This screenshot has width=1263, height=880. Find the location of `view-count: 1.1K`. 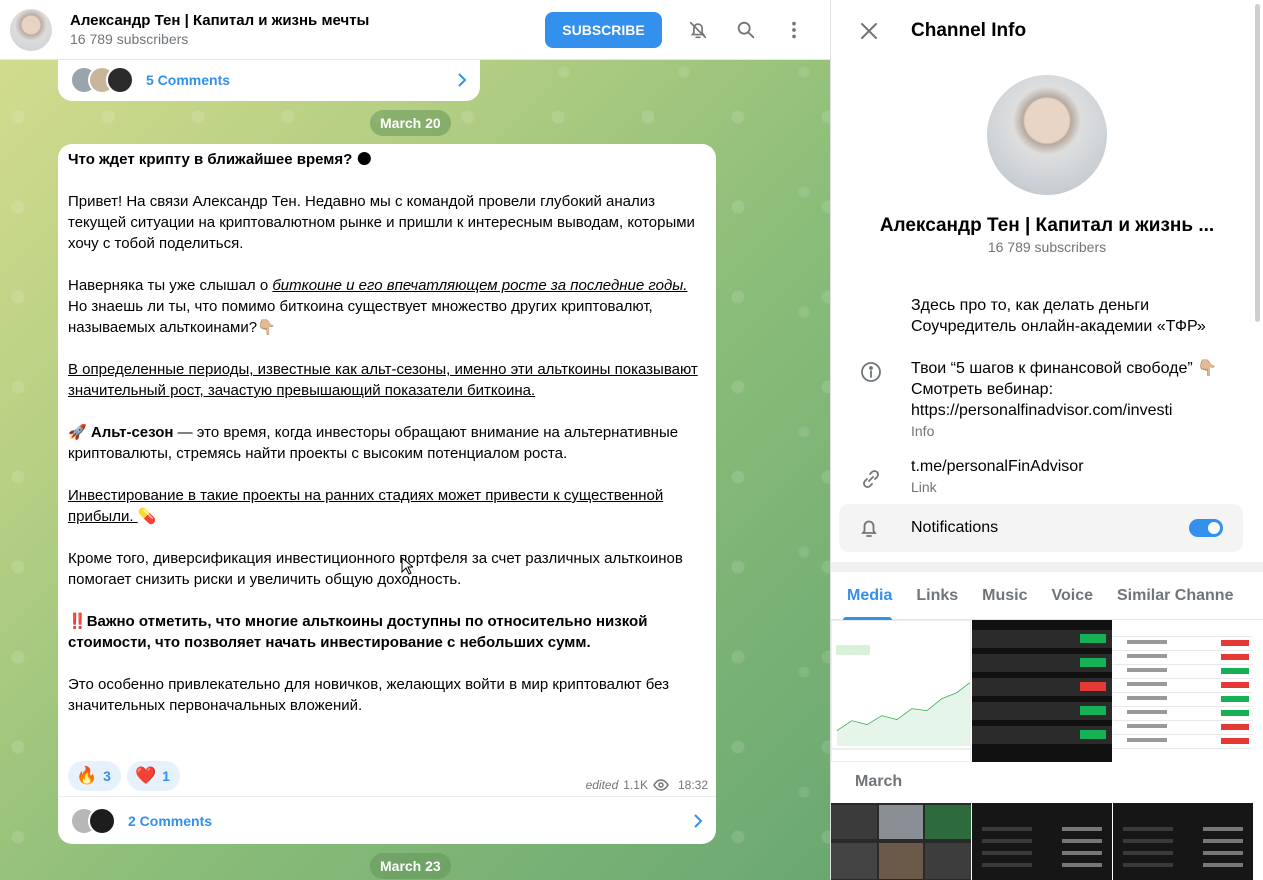

view-count: 1.1K is located at coordinates (635, 785).